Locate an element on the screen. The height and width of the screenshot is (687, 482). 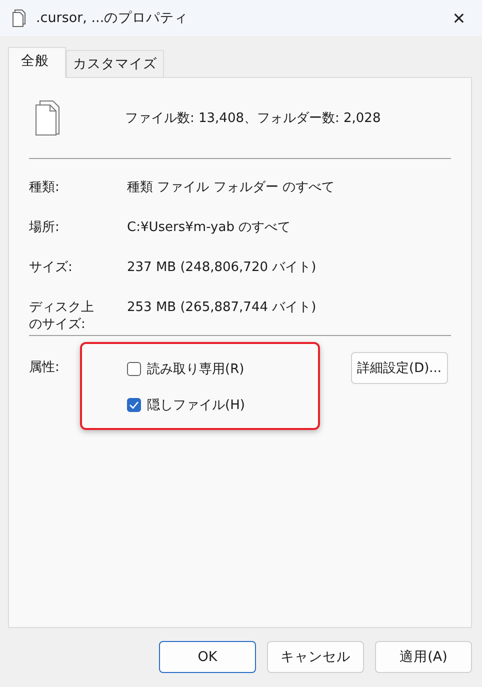
dialog-button: OK is located at coordinates (207, 657).